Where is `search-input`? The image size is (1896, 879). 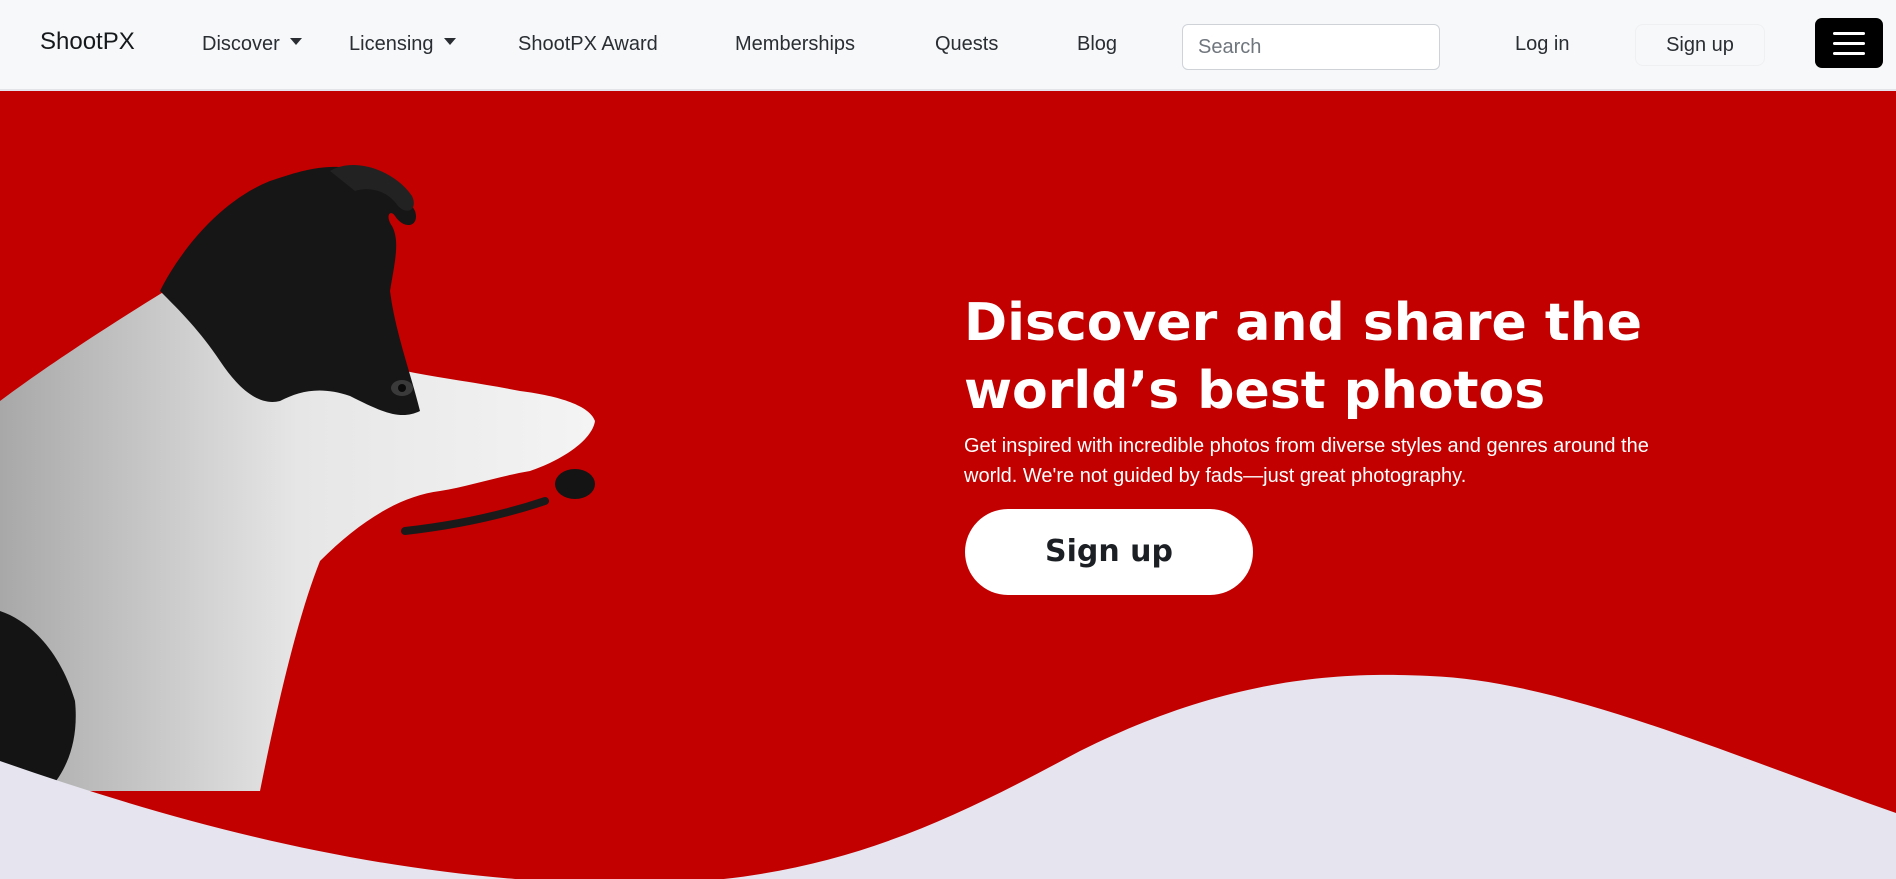
search-input is located at coordinates (1311, 47).